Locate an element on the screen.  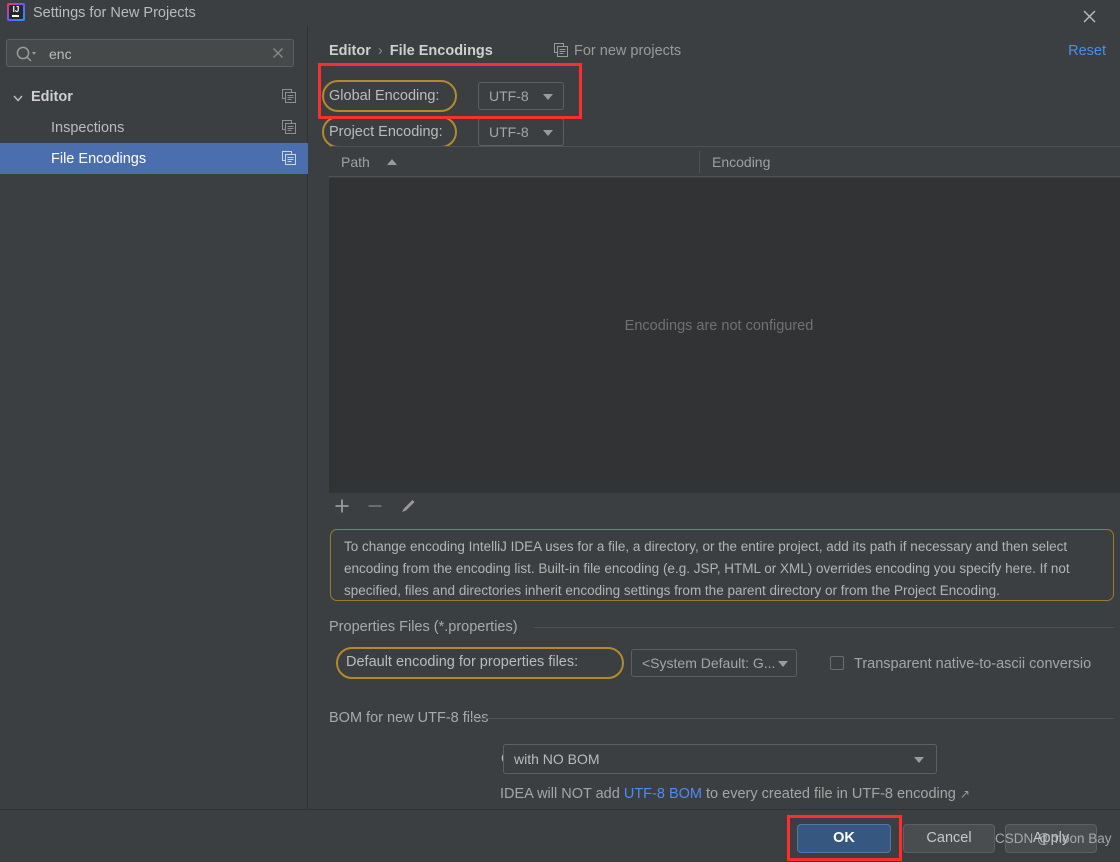
create-utf8-files-dropdown: with NO BOM is located at coordinates (720, 759).